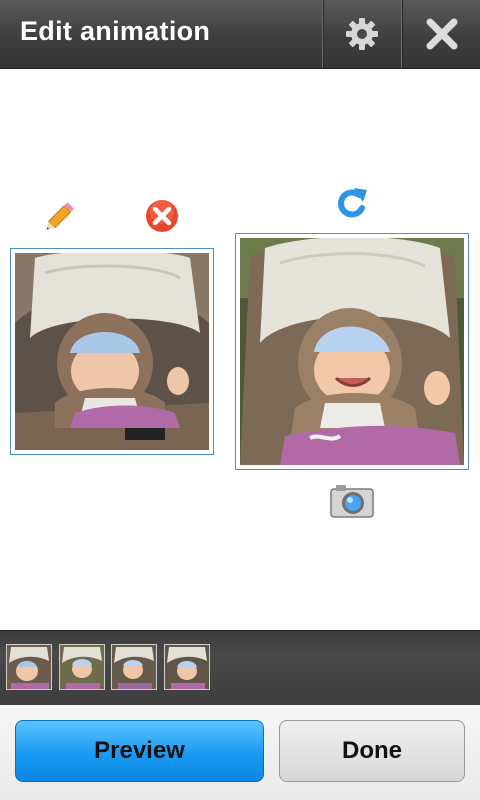 The image size is (480, 800). What do you see at coordinates (352, 500) in the screenshot?
I see `camera-icon` at bounding box center [352, 500].